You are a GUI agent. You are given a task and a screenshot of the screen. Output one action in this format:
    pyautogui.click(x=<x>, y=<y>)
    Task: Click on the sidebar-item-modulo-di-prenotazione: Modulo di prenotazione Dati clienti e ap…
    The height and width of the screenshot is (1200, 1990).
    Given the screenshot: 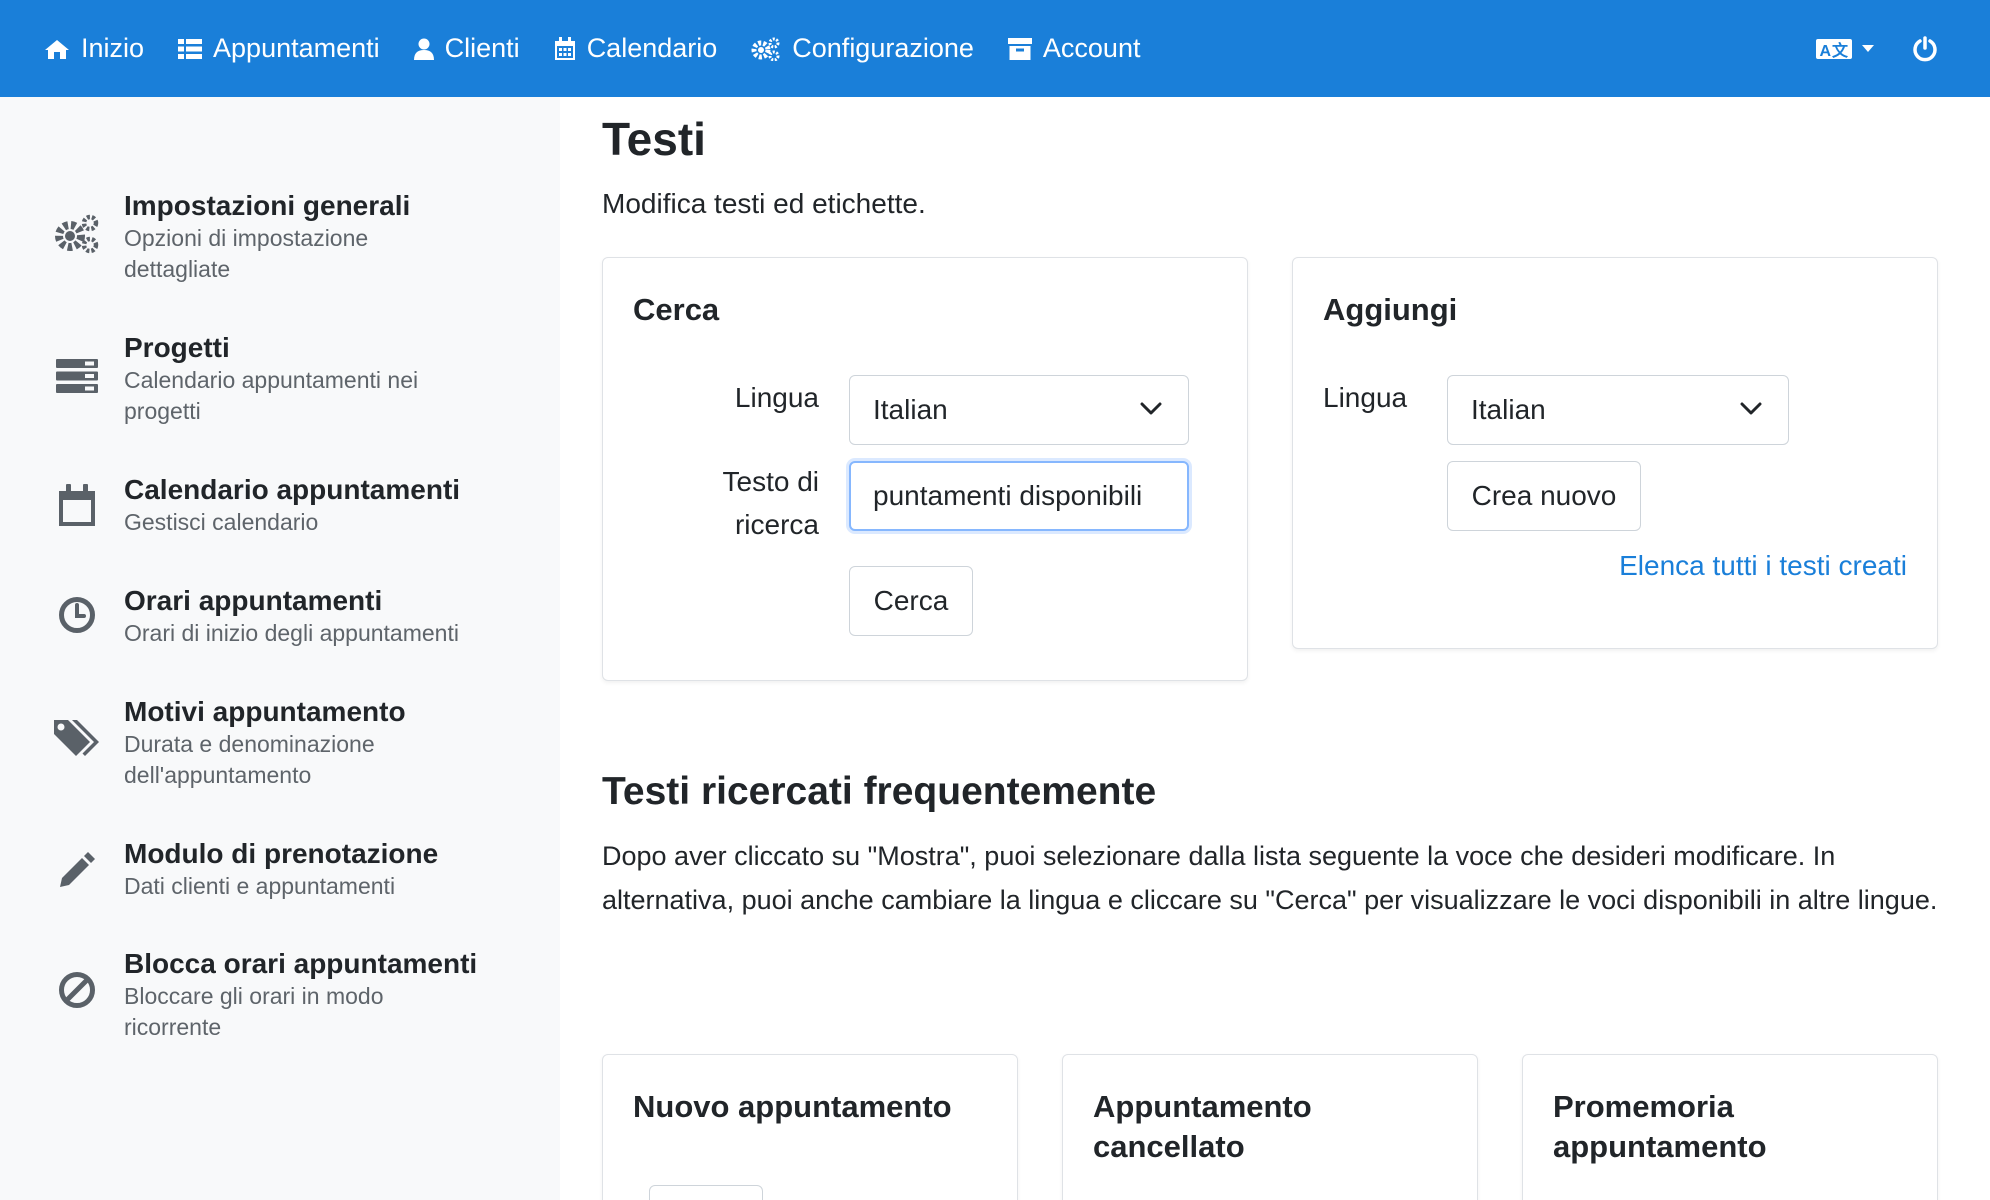 What is the action you would take?
    pyautogui.click(x=294, y=869)
    